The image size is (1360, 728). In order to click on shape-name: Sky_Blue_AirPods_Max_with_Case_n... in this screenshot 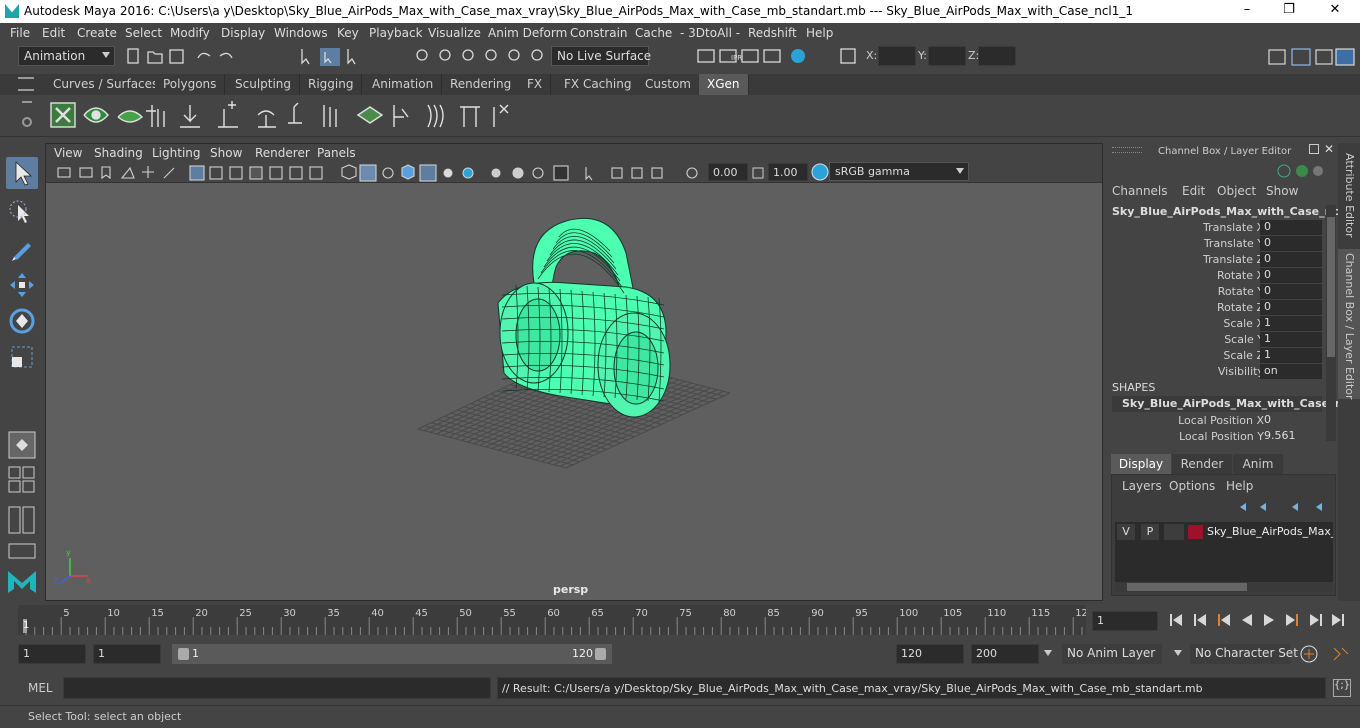, I will do `click(1238, 403)`.